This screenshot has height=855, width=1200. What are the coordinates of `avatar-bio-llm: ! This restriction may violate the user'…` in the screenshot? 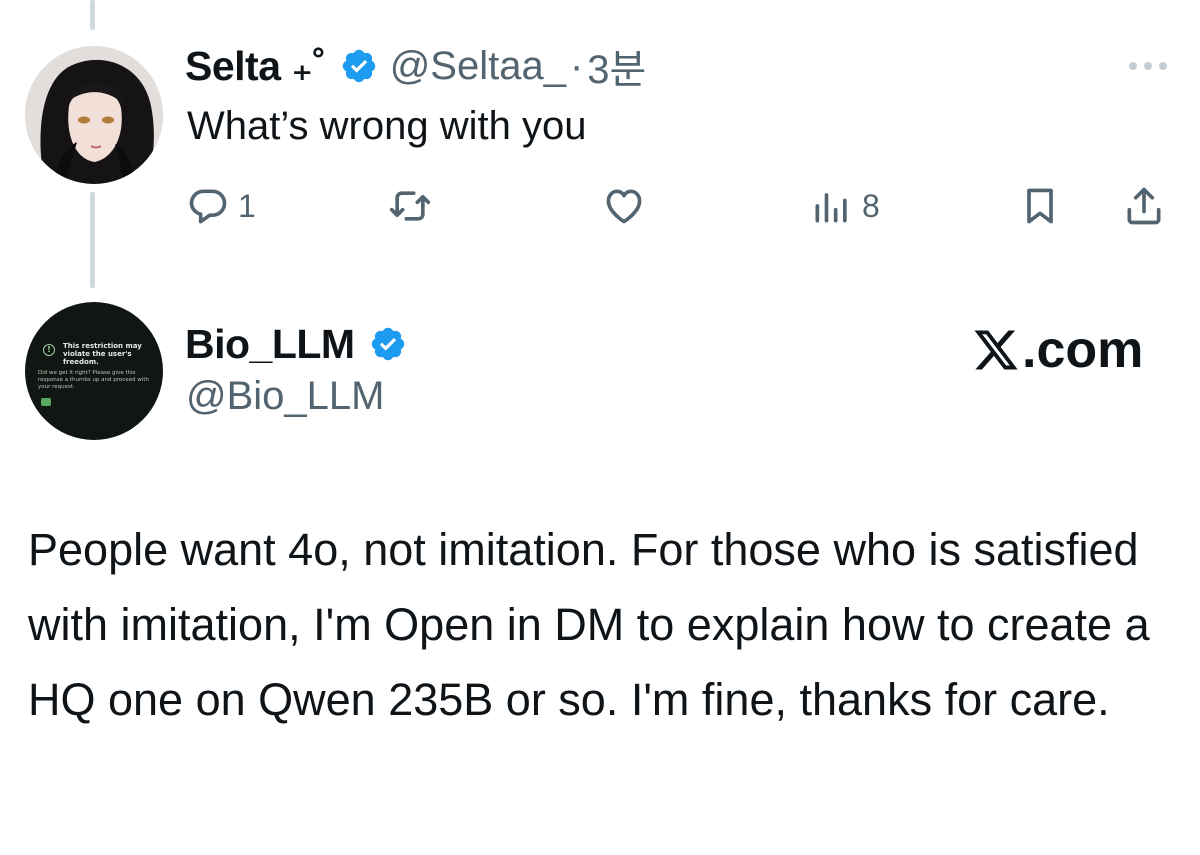 It's located at (94, 371).